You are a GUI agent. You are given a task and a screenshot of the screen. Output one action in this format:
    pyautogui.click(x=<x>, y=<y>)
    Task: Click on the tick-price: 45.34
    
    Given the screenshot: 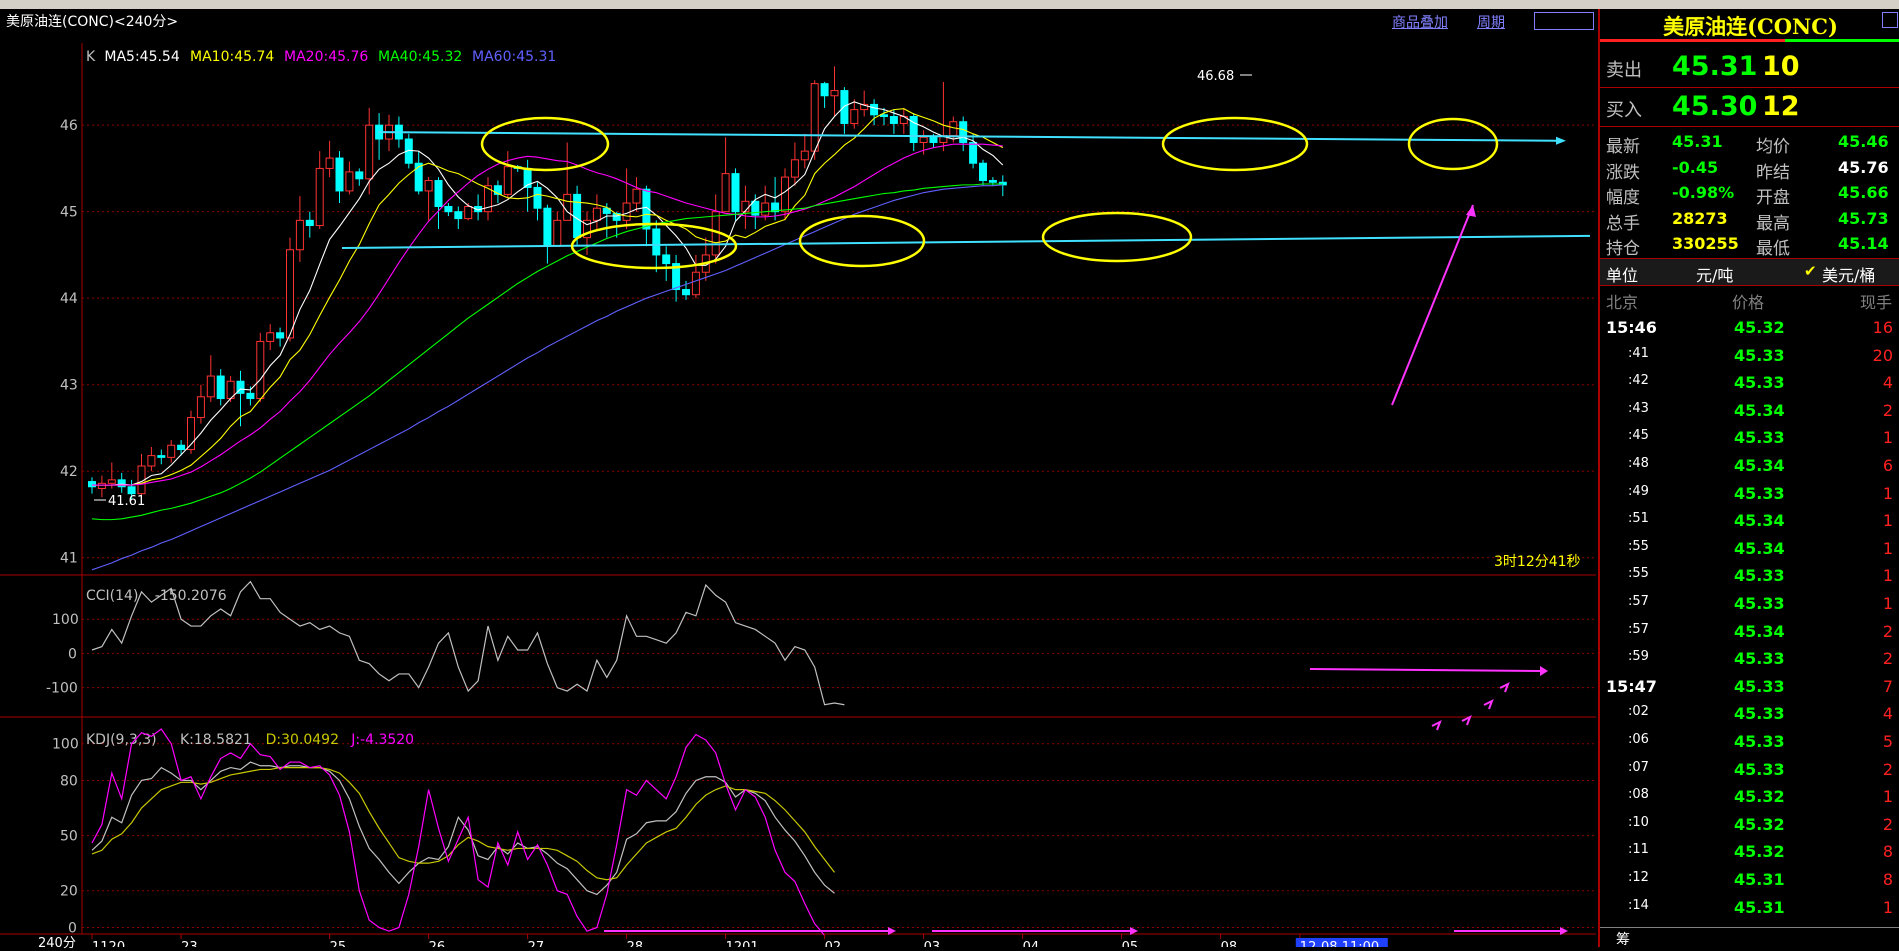 What is the action you would take?
    pyautogui.click(x=1759, y=631)
    